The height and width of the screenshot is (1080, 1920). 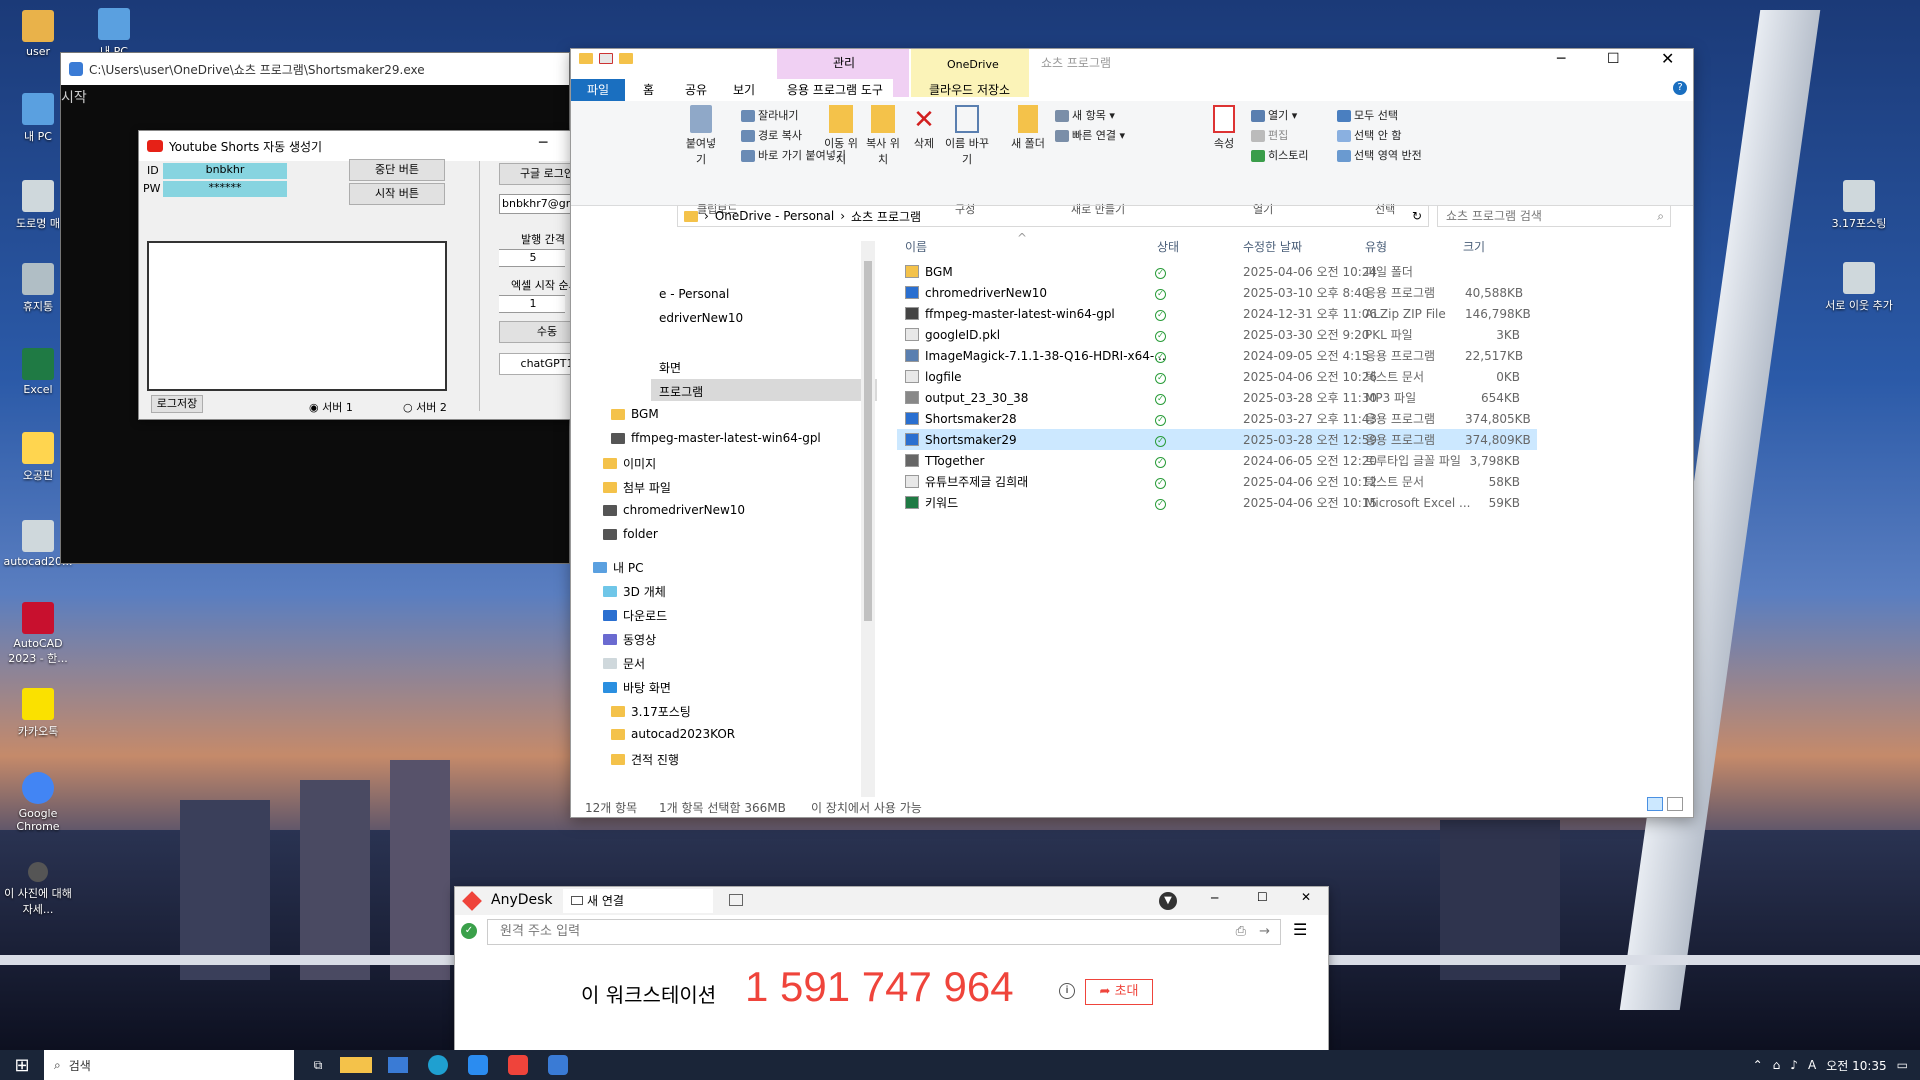 I want to click on select-all-button: 모두 선택, so click(x=1367, y=115).